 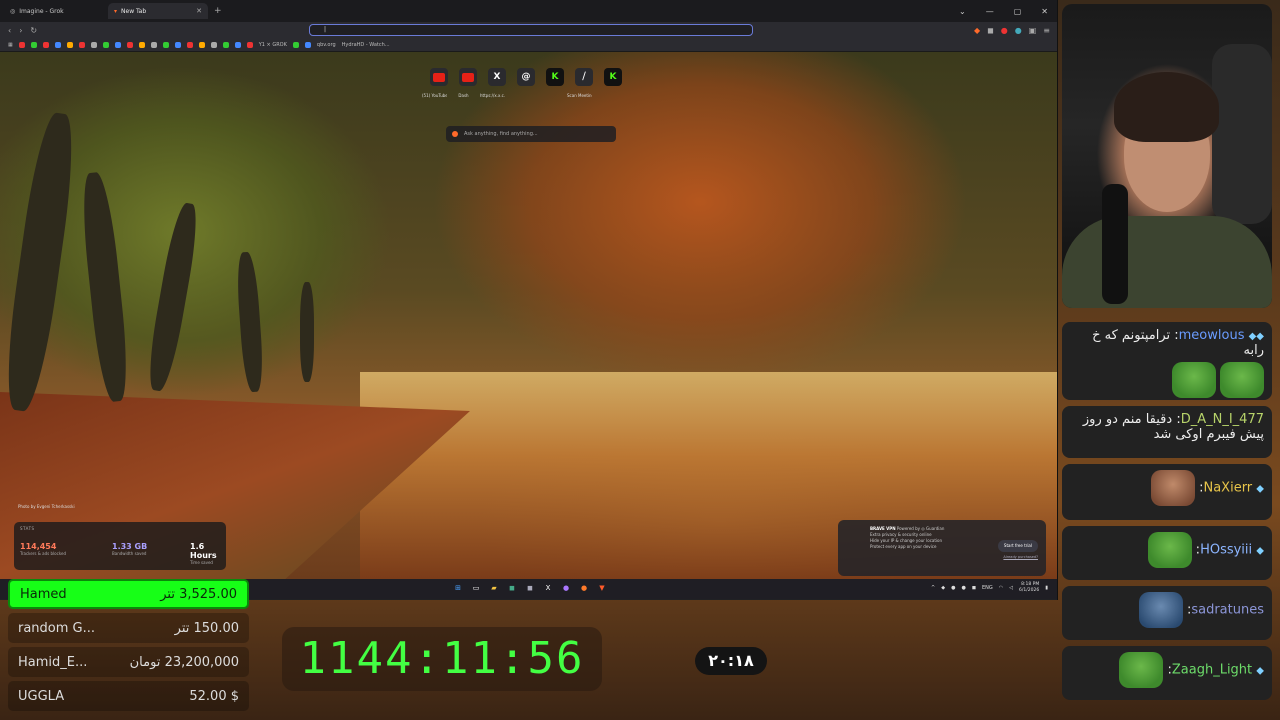 What do you see at coordinates (20, 30) in the screenshot?
I see `forward-button: ›` at bounding box center [20, 30].